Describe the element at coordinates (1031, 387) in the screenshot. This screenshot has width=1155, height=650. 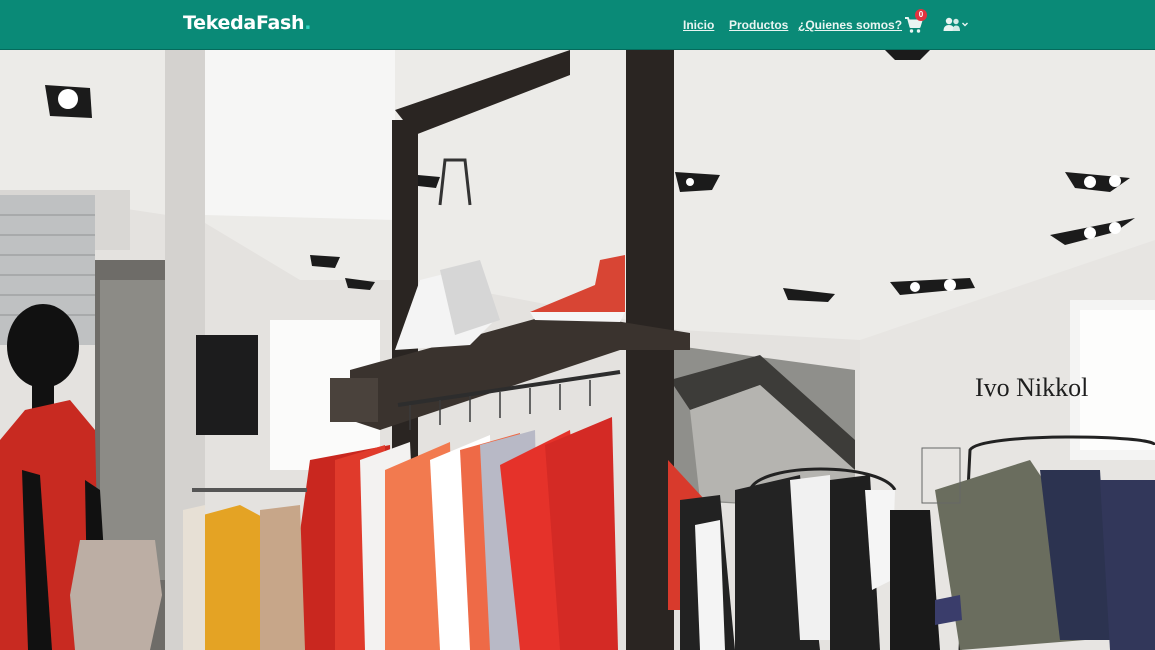
I see `store-sign-text: Ivo Nikkol` at that location.